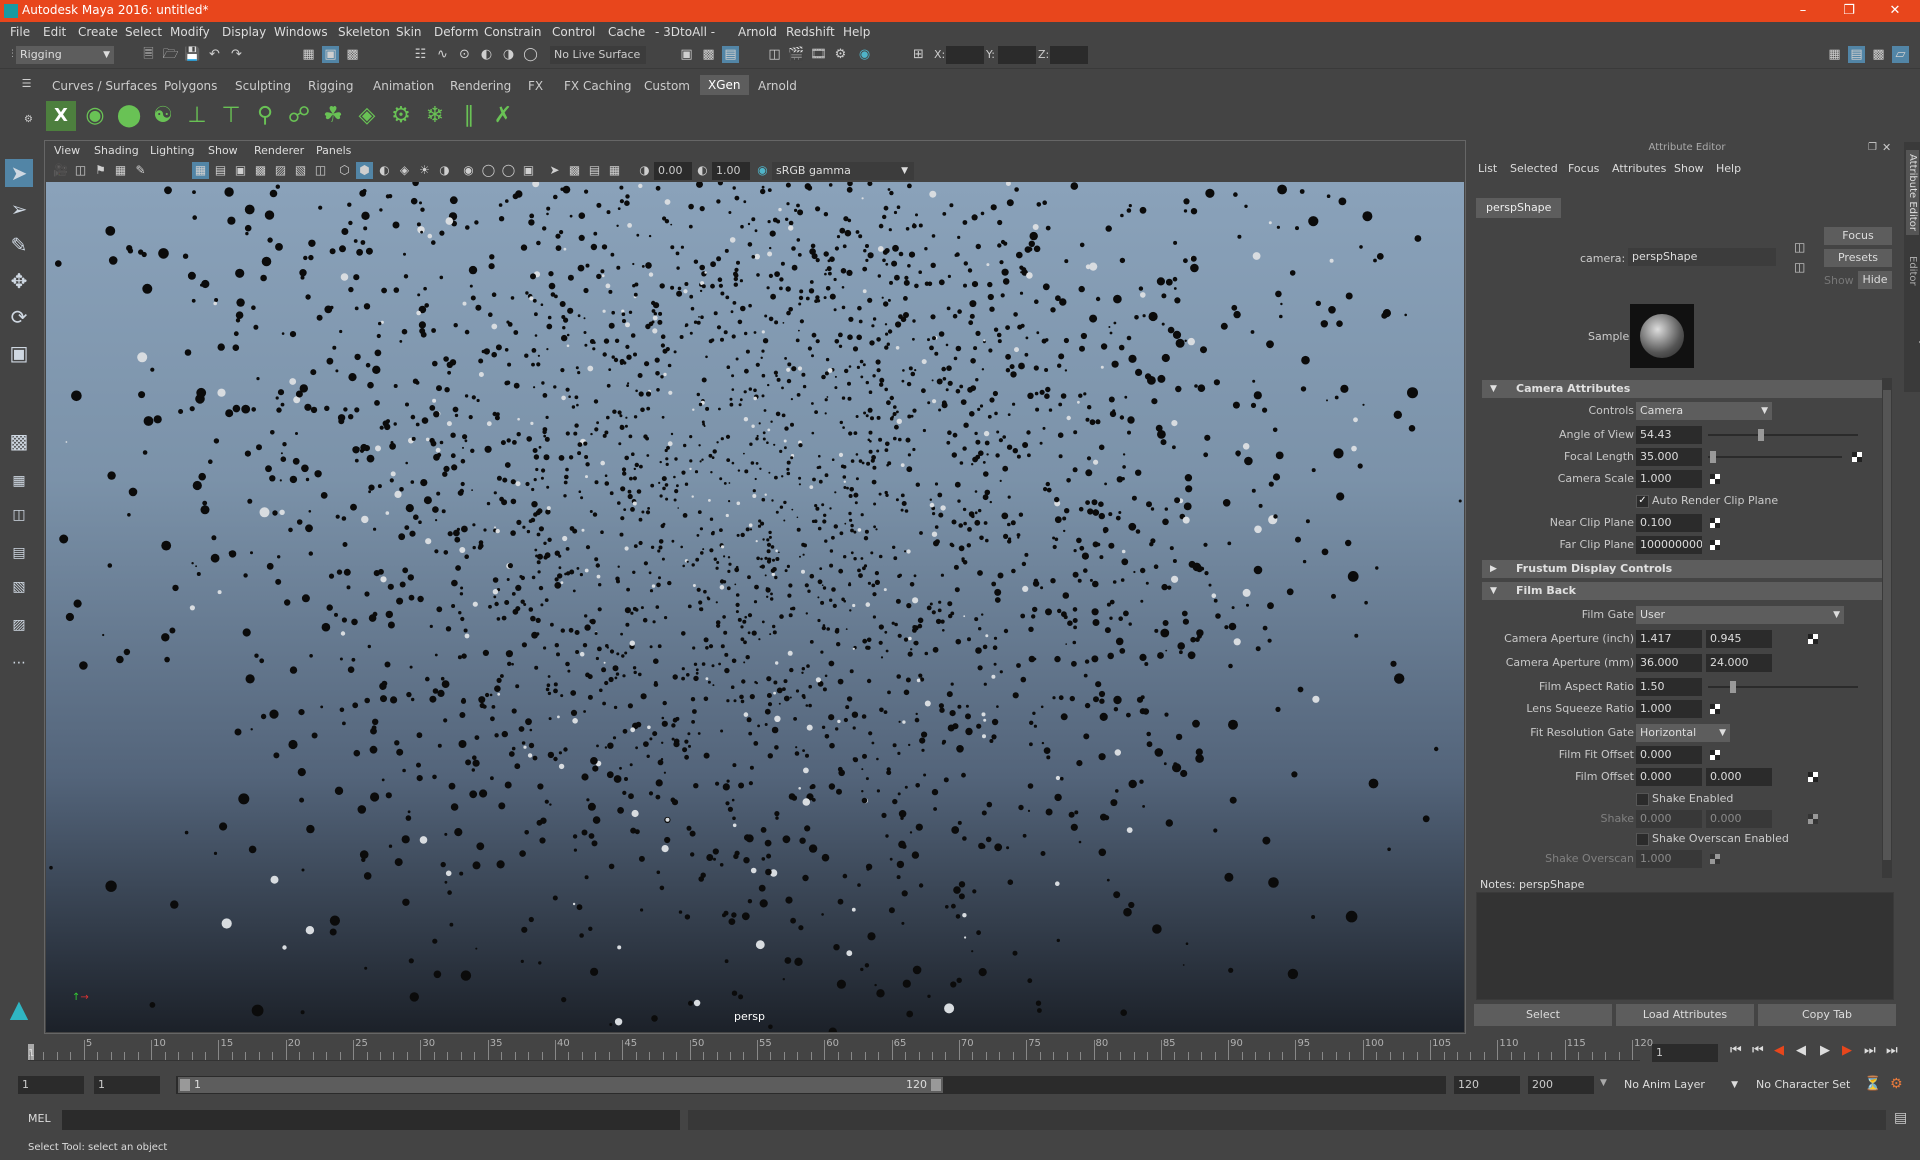 This screenshot has width=1920, height=1160. I want to click on ae-menu-attributes: Attributes, so click(1639, 168).